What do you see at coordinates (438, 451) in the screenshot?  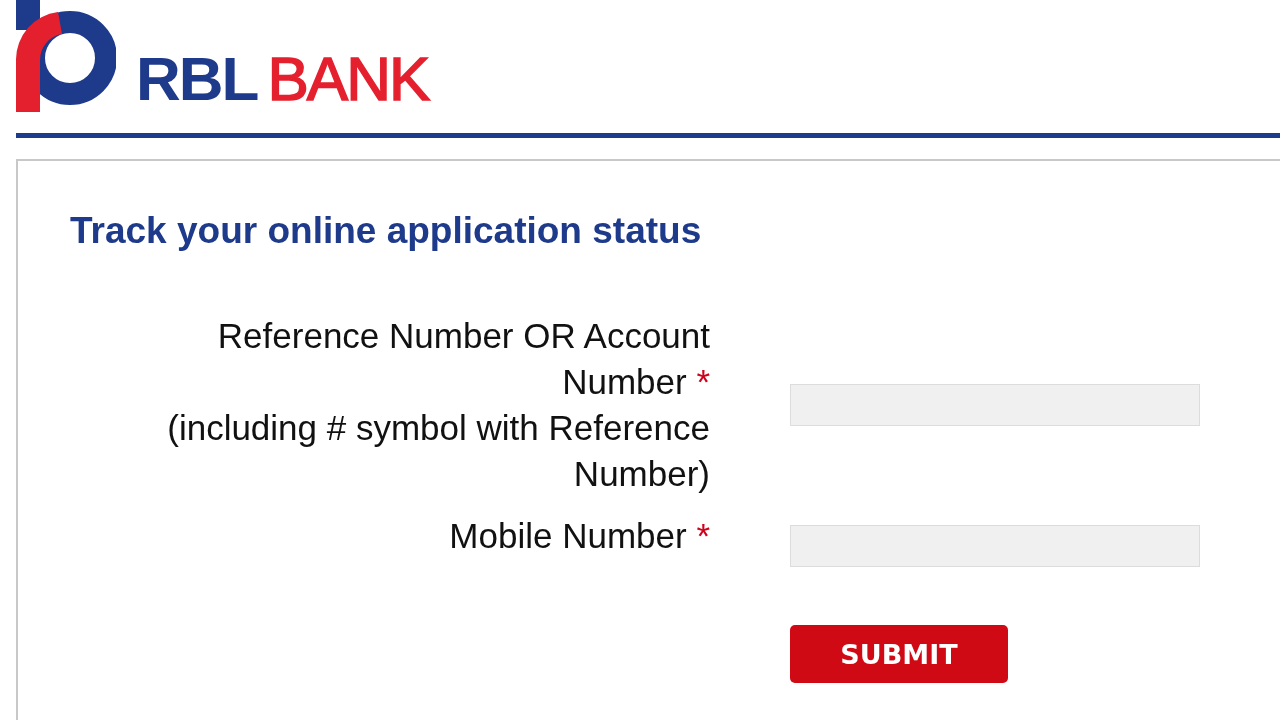 I see `field-note: (including # symbol with Reference Number)` at bounding box center [438, 451].